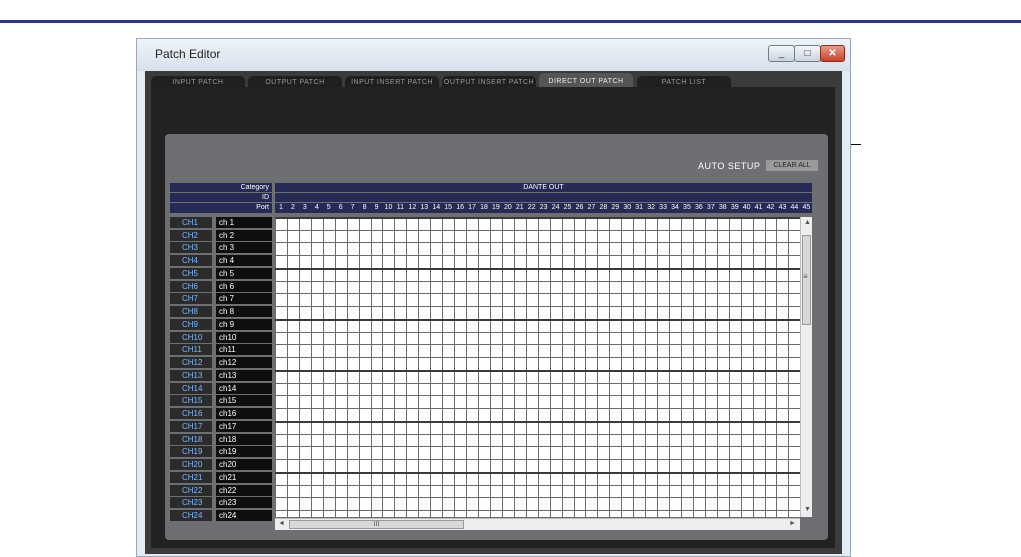 Image resolution: width=1021 pixels, height=557 pixels. Describe the element at coordinates (244, 273) in the screenshot. I see `channel-name: ch 5` at that location.